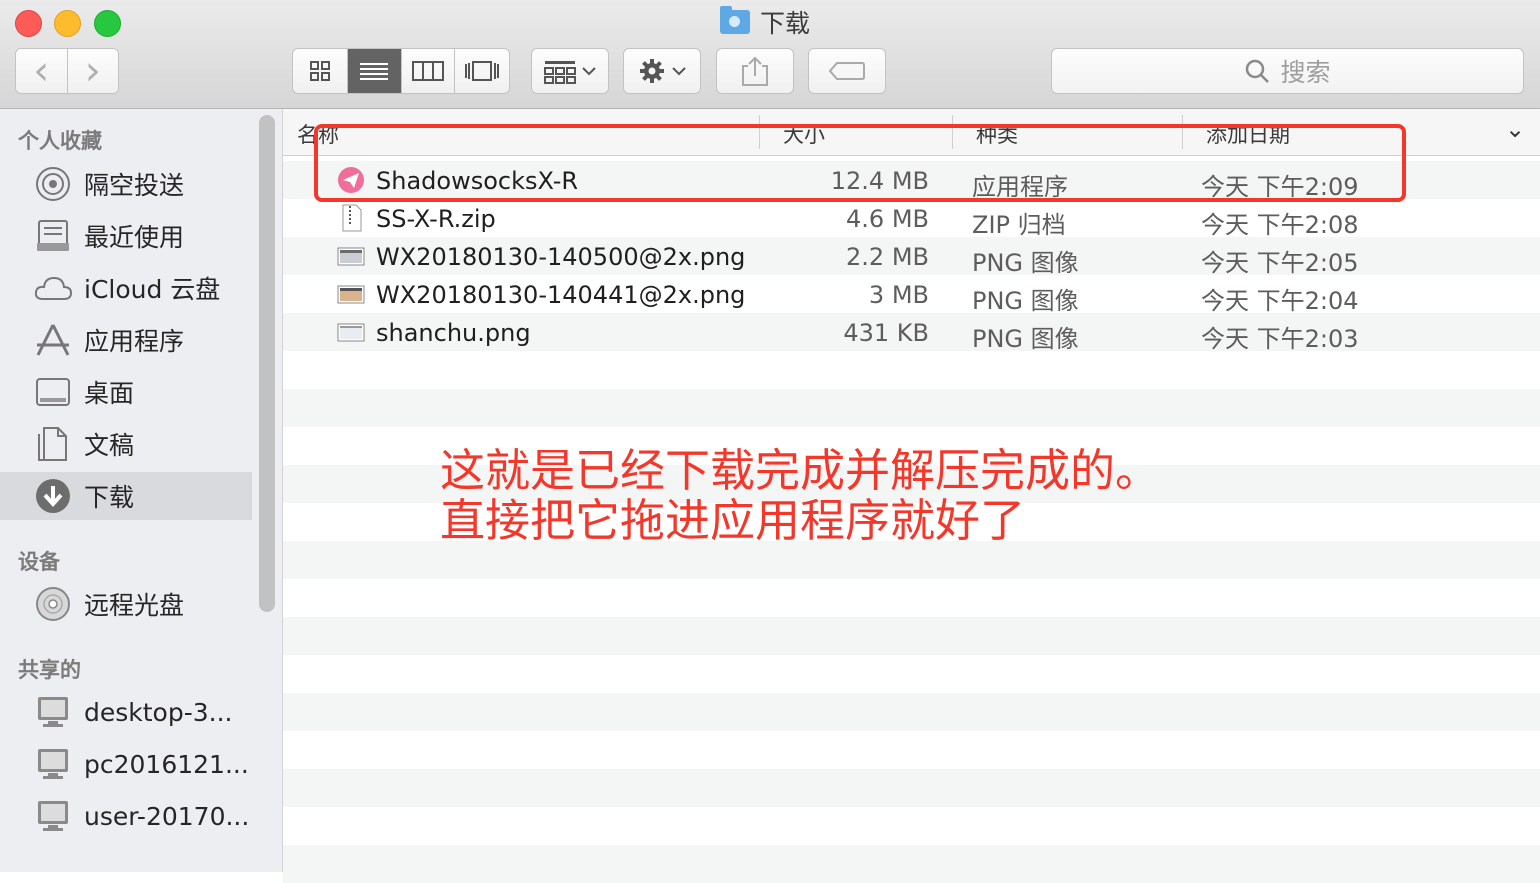 Image resolution: width=1540 pixels, height=883 pixels. What do you see at coordinates (109, 497) in the screenshot?
I see `sidebar-item-label: 下载` at bounding box center [109, 497].